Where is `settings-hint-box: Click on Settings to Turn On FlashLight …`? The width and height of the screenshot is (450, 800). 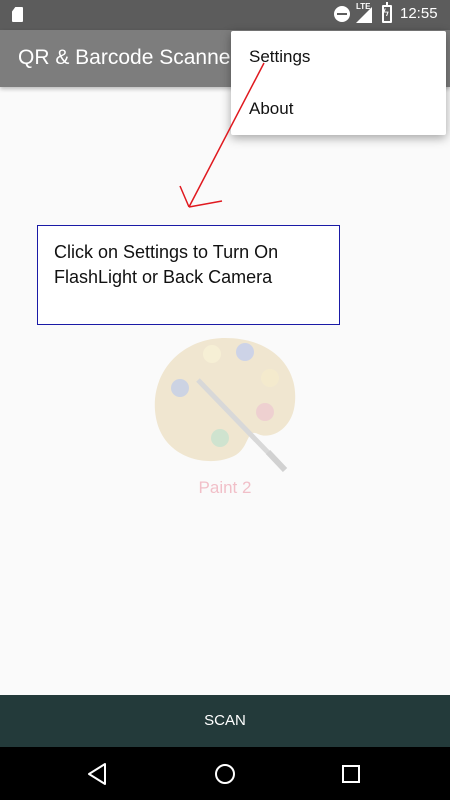 settings-hint-box: Click on Settings to Turn On FlashLight … is located at coordinates (188, 275).